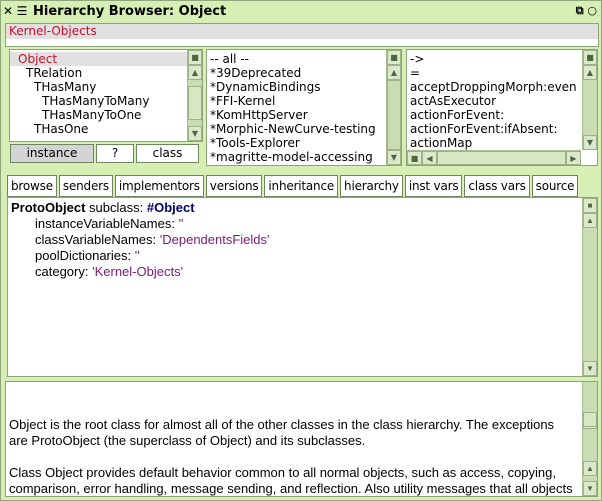 The image size is (602, 501). I want to click on comment-scrollbar: ■ ▲ ▼, so click(589, 439).